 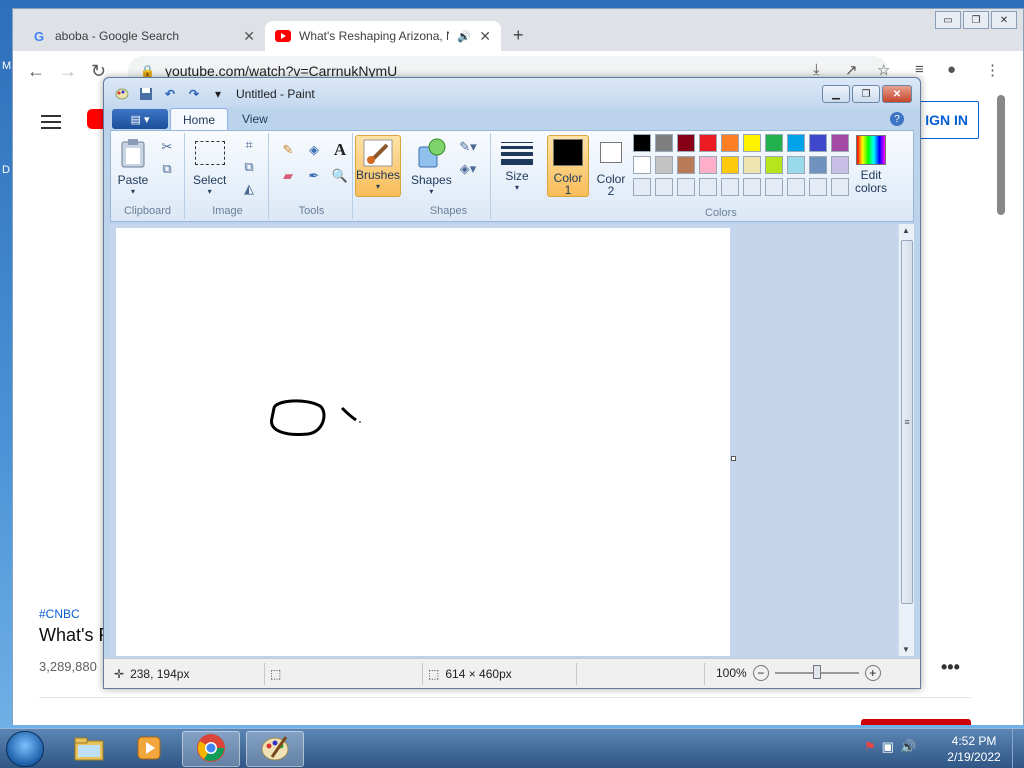 What do you see at coordinates (906, 649) in the screenshot?
I see `scroll-down-icon: ▼` at bounding box center [906, 649].